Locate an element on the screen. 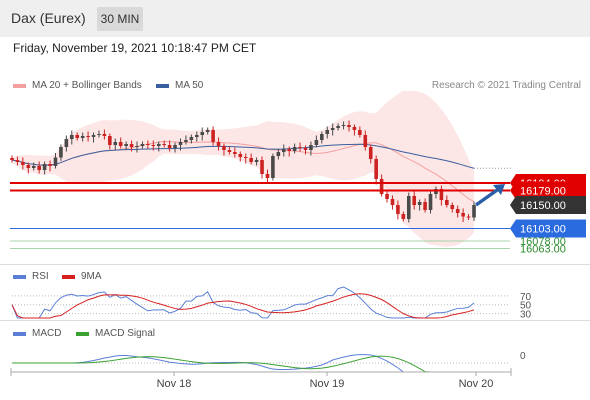 The height and width of the screenshot is (400, 590). macd-signal-line is located at coordinates (243, 364).